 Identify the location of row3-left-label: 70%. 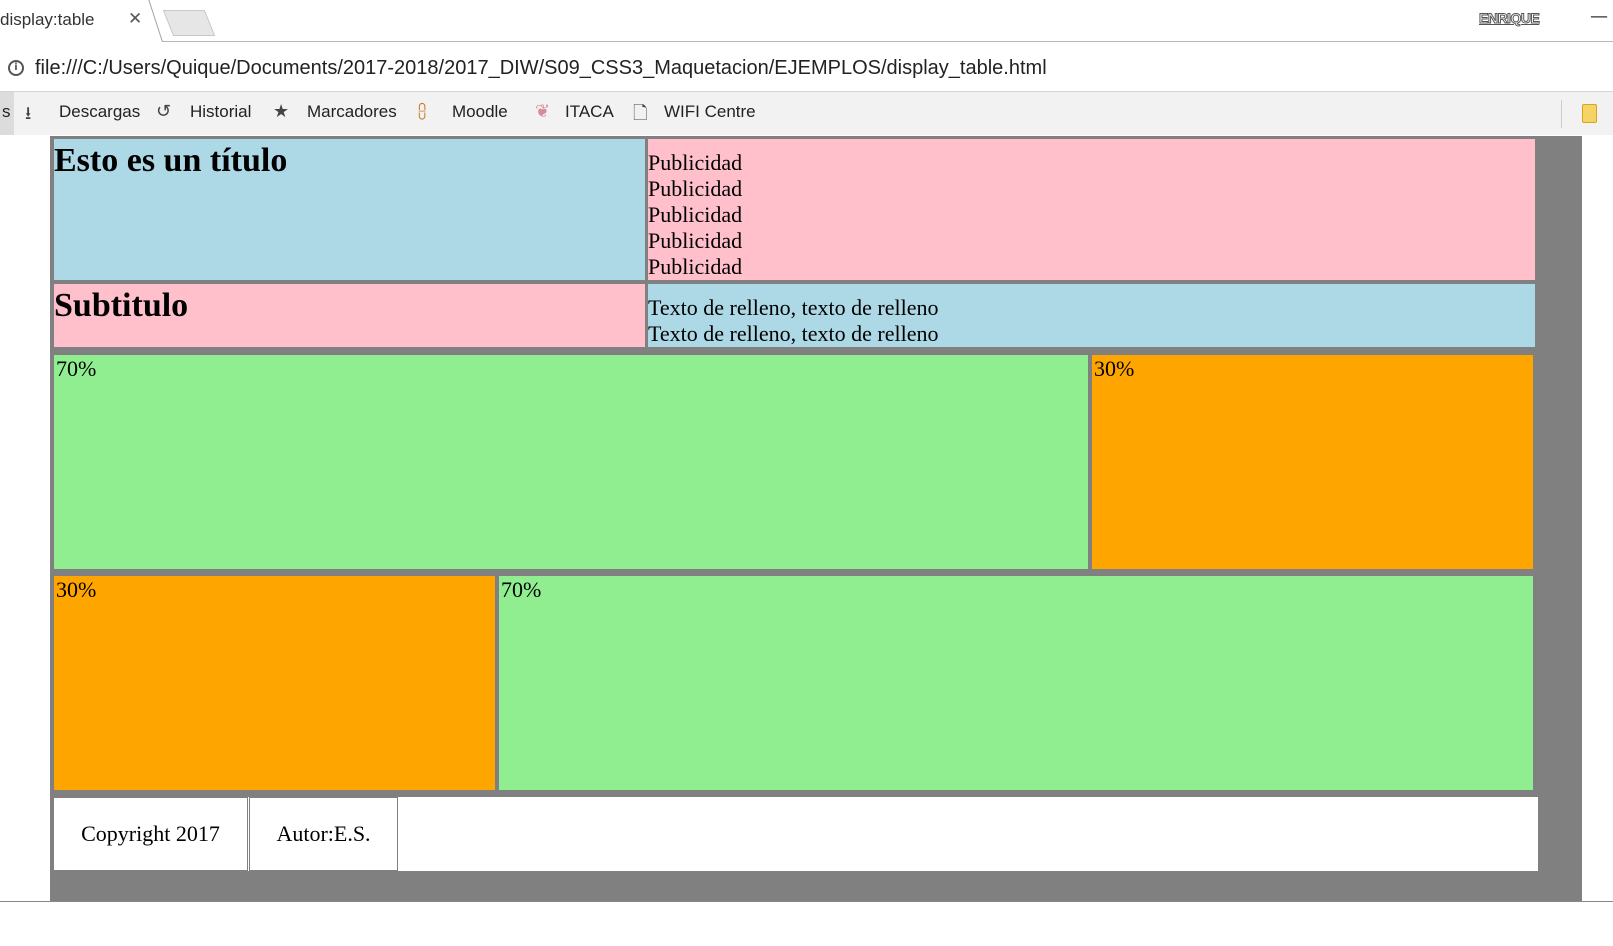
(76, 368).